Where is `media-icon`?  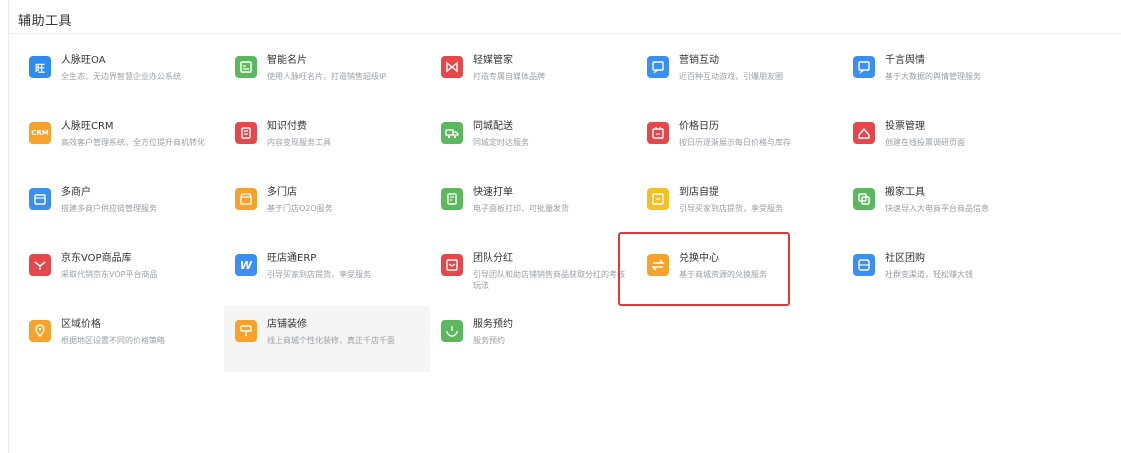 media-icon is located at coordinates (452, 67).